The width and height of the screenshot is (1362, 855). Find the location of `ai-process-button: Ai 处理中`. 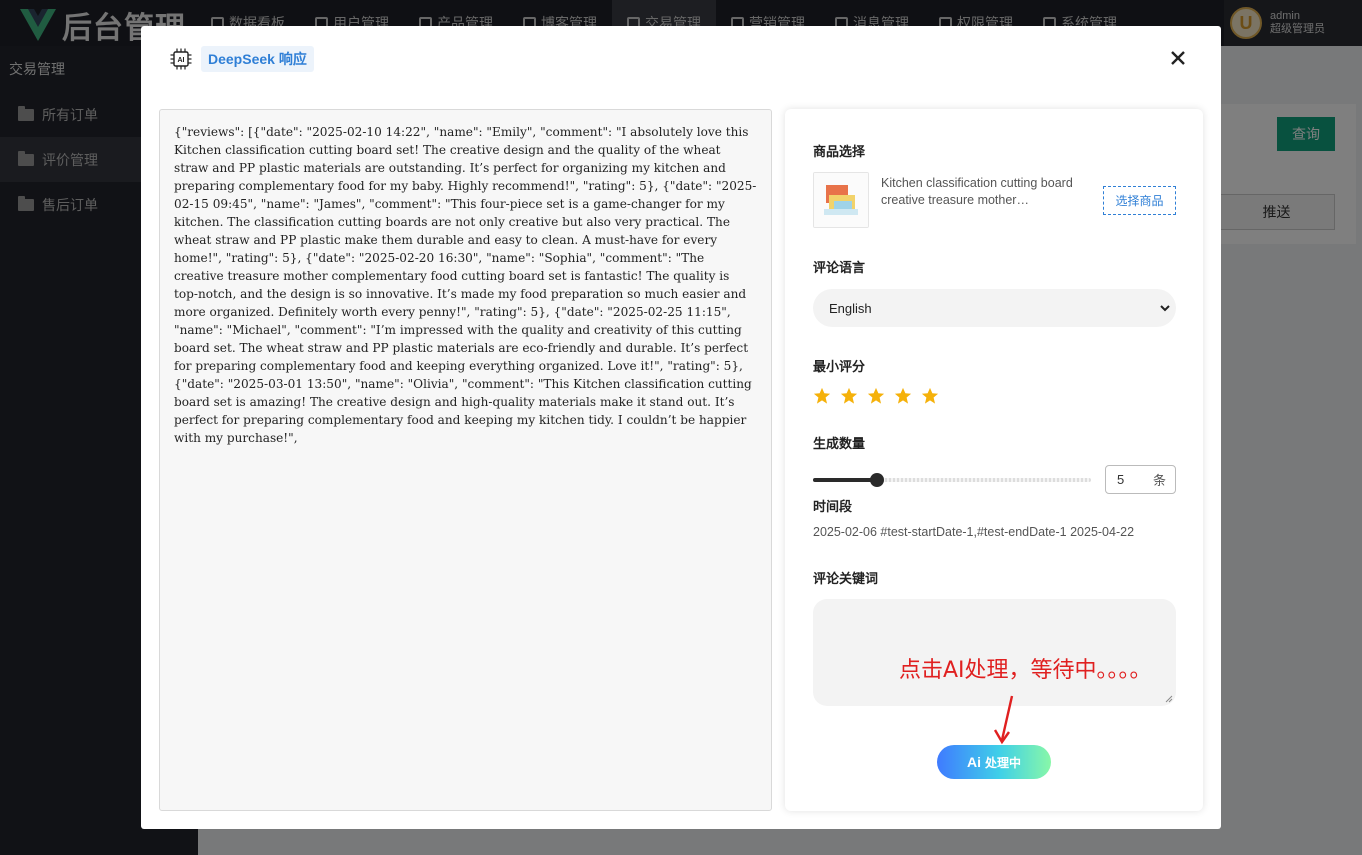

ai-process-button: Ai 处理中 is located at coordinates (994, 762).